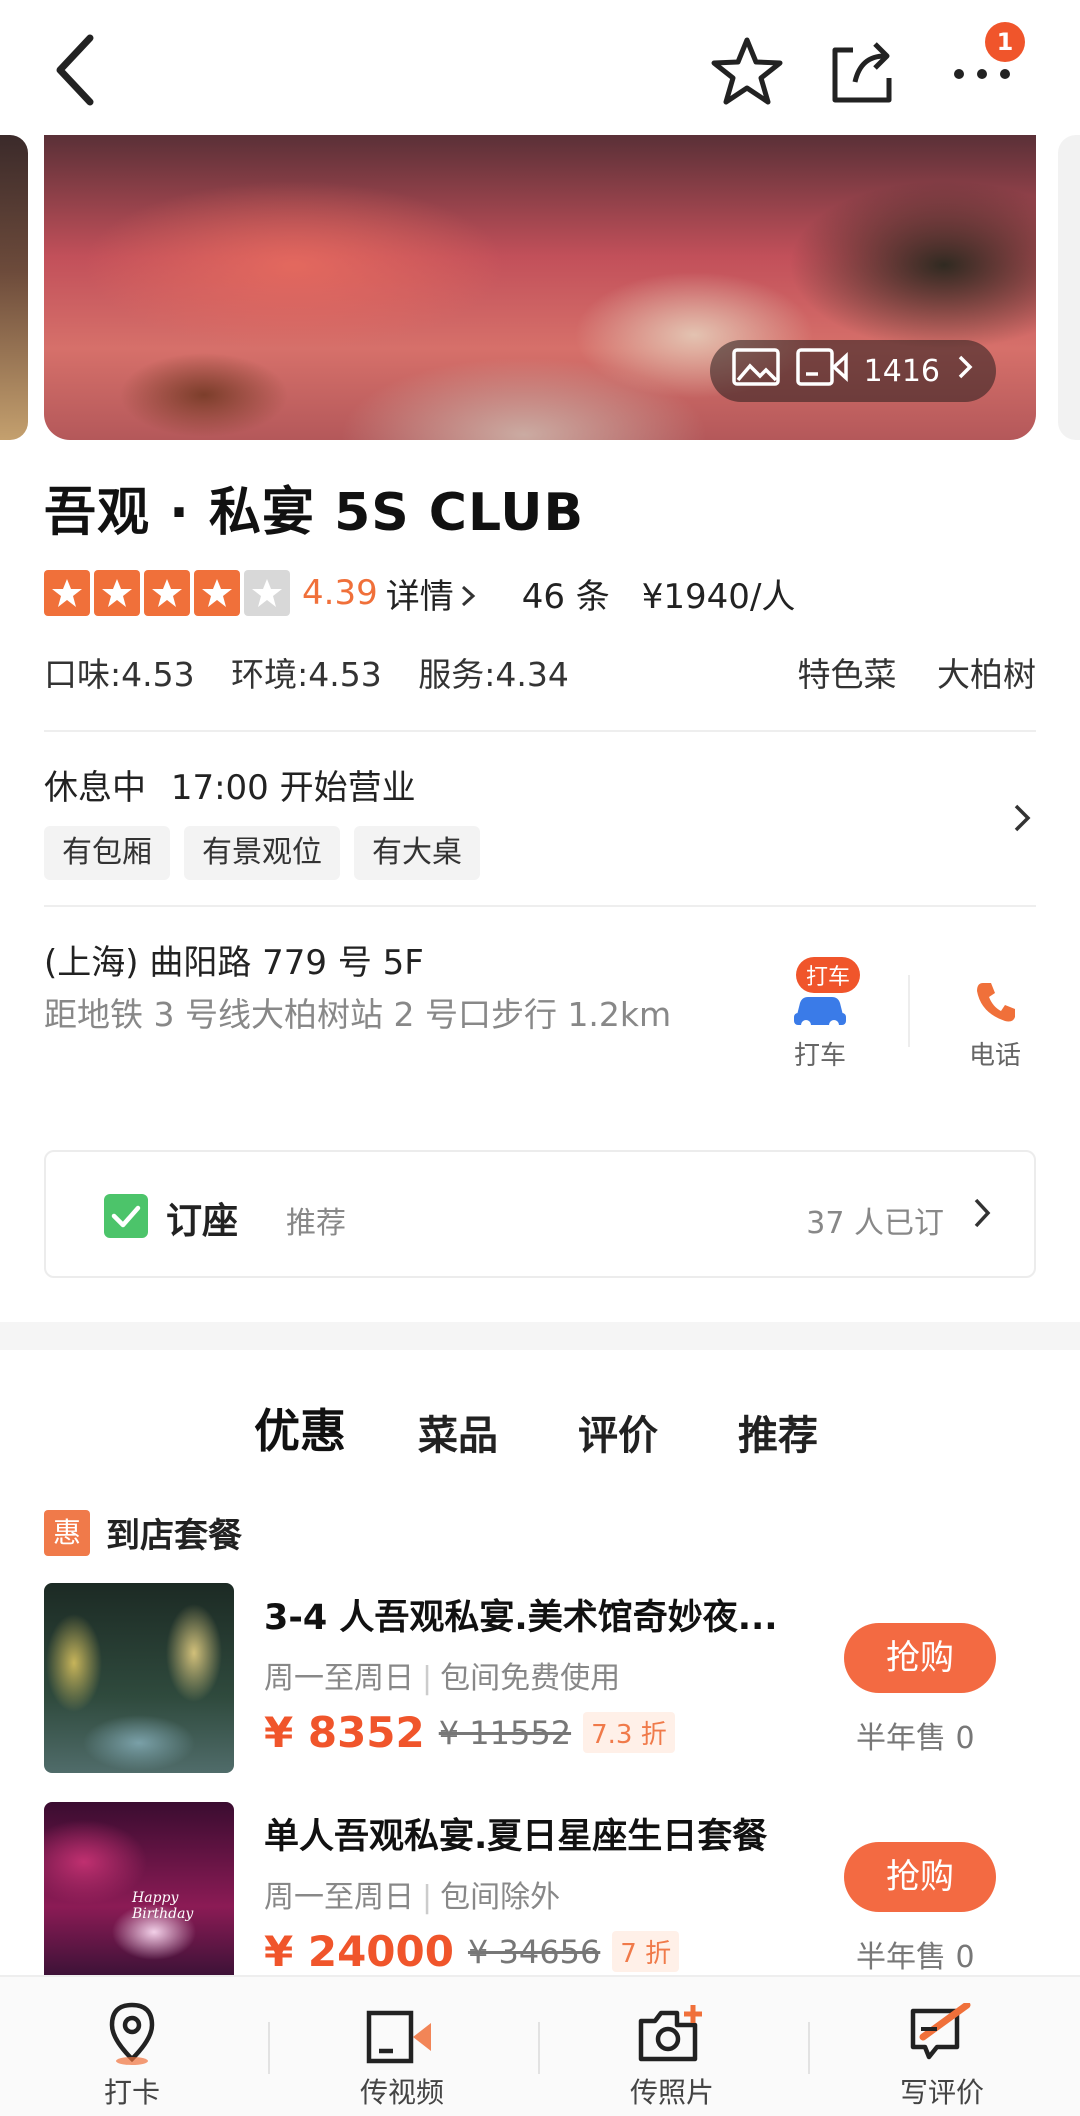 Image resolution: width=1080 pixels, height=2116 pixels. Describe the element at coordinates (629, 1732) in the screenshot. I see `discount-badge: 7.3 折` at that location.